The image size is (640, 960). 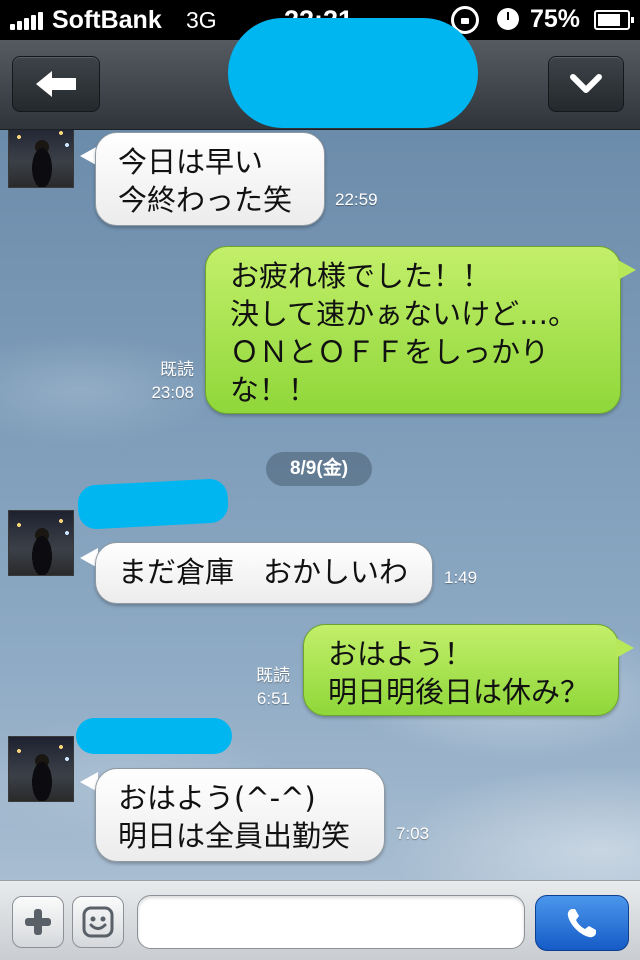 What do you see at coordinates (217, 798) in the screenshot?
I see `message-text: おはよう(^-^)` at bounding box center [217, 798].